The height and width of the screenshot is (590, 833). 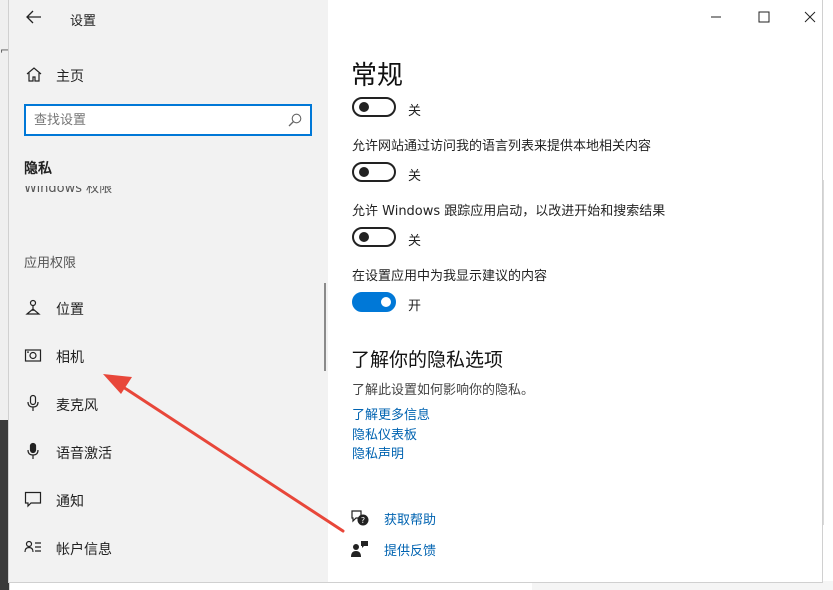 I want to click on sidebar-item-label: 通知, so click(x=70, y=502).